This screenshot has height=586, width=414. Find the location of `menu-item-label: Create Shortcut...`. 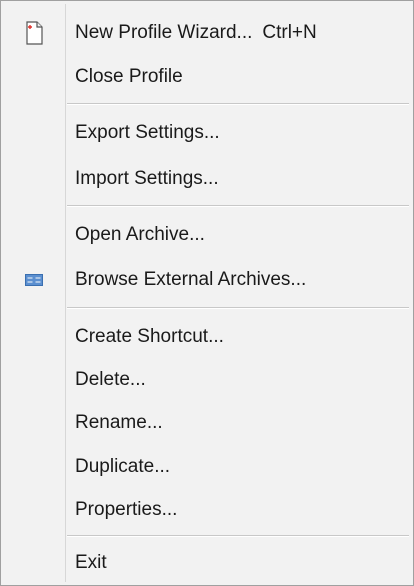

menu-item-label: Create Shortcut... is located at coordinates (149, 336).